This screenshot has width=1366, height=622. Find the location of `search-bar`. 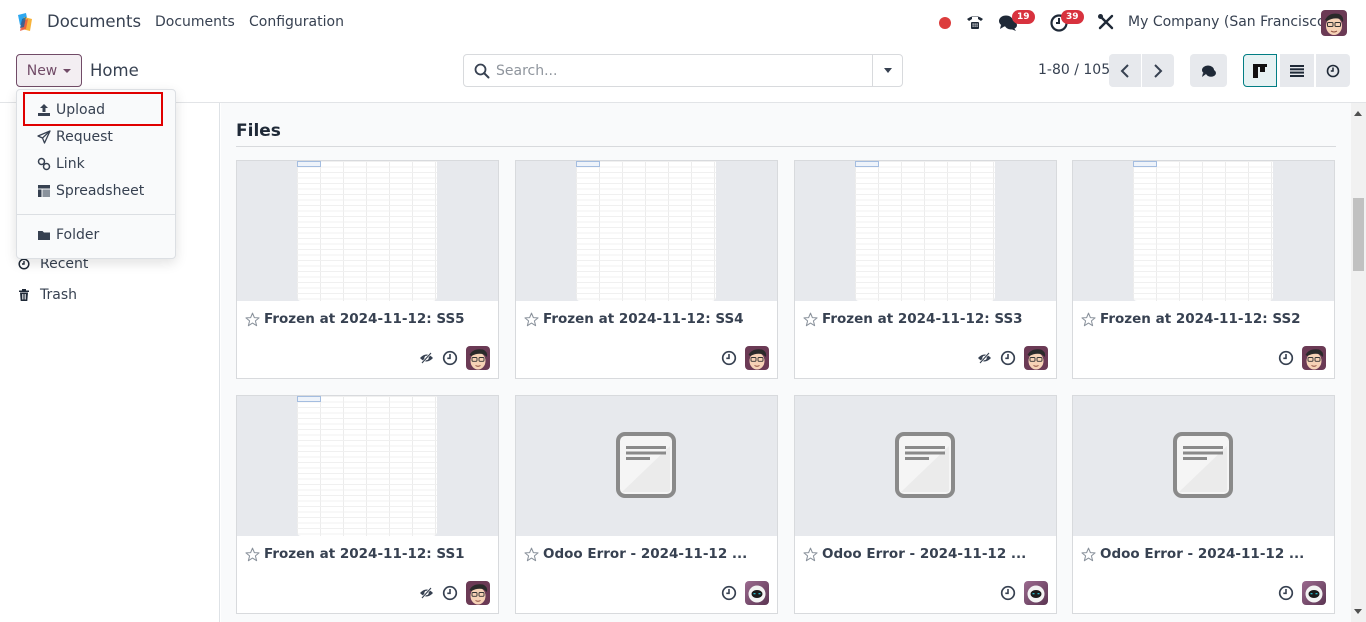

search-bar is located at coordinates (683, 70).